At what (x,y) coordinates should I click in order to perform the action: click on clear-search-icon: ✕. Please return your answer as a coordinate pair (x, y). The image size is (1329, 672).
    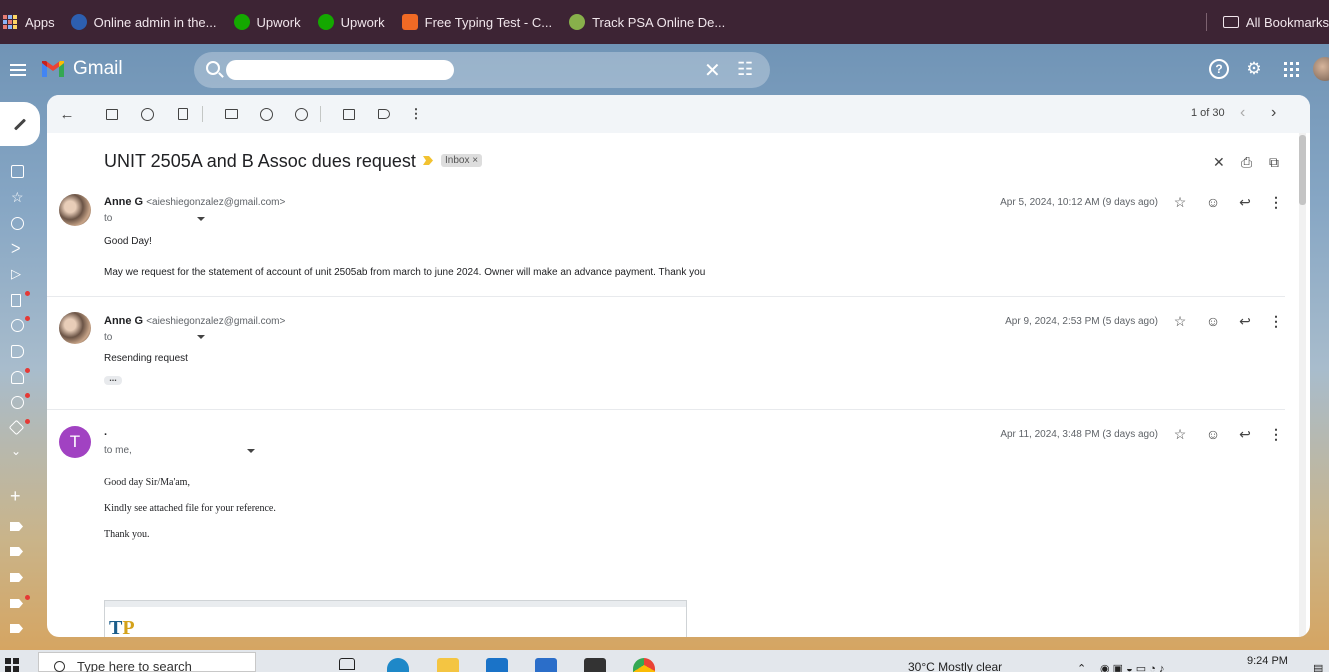
    Looking at the image, I should click on (712, 70).